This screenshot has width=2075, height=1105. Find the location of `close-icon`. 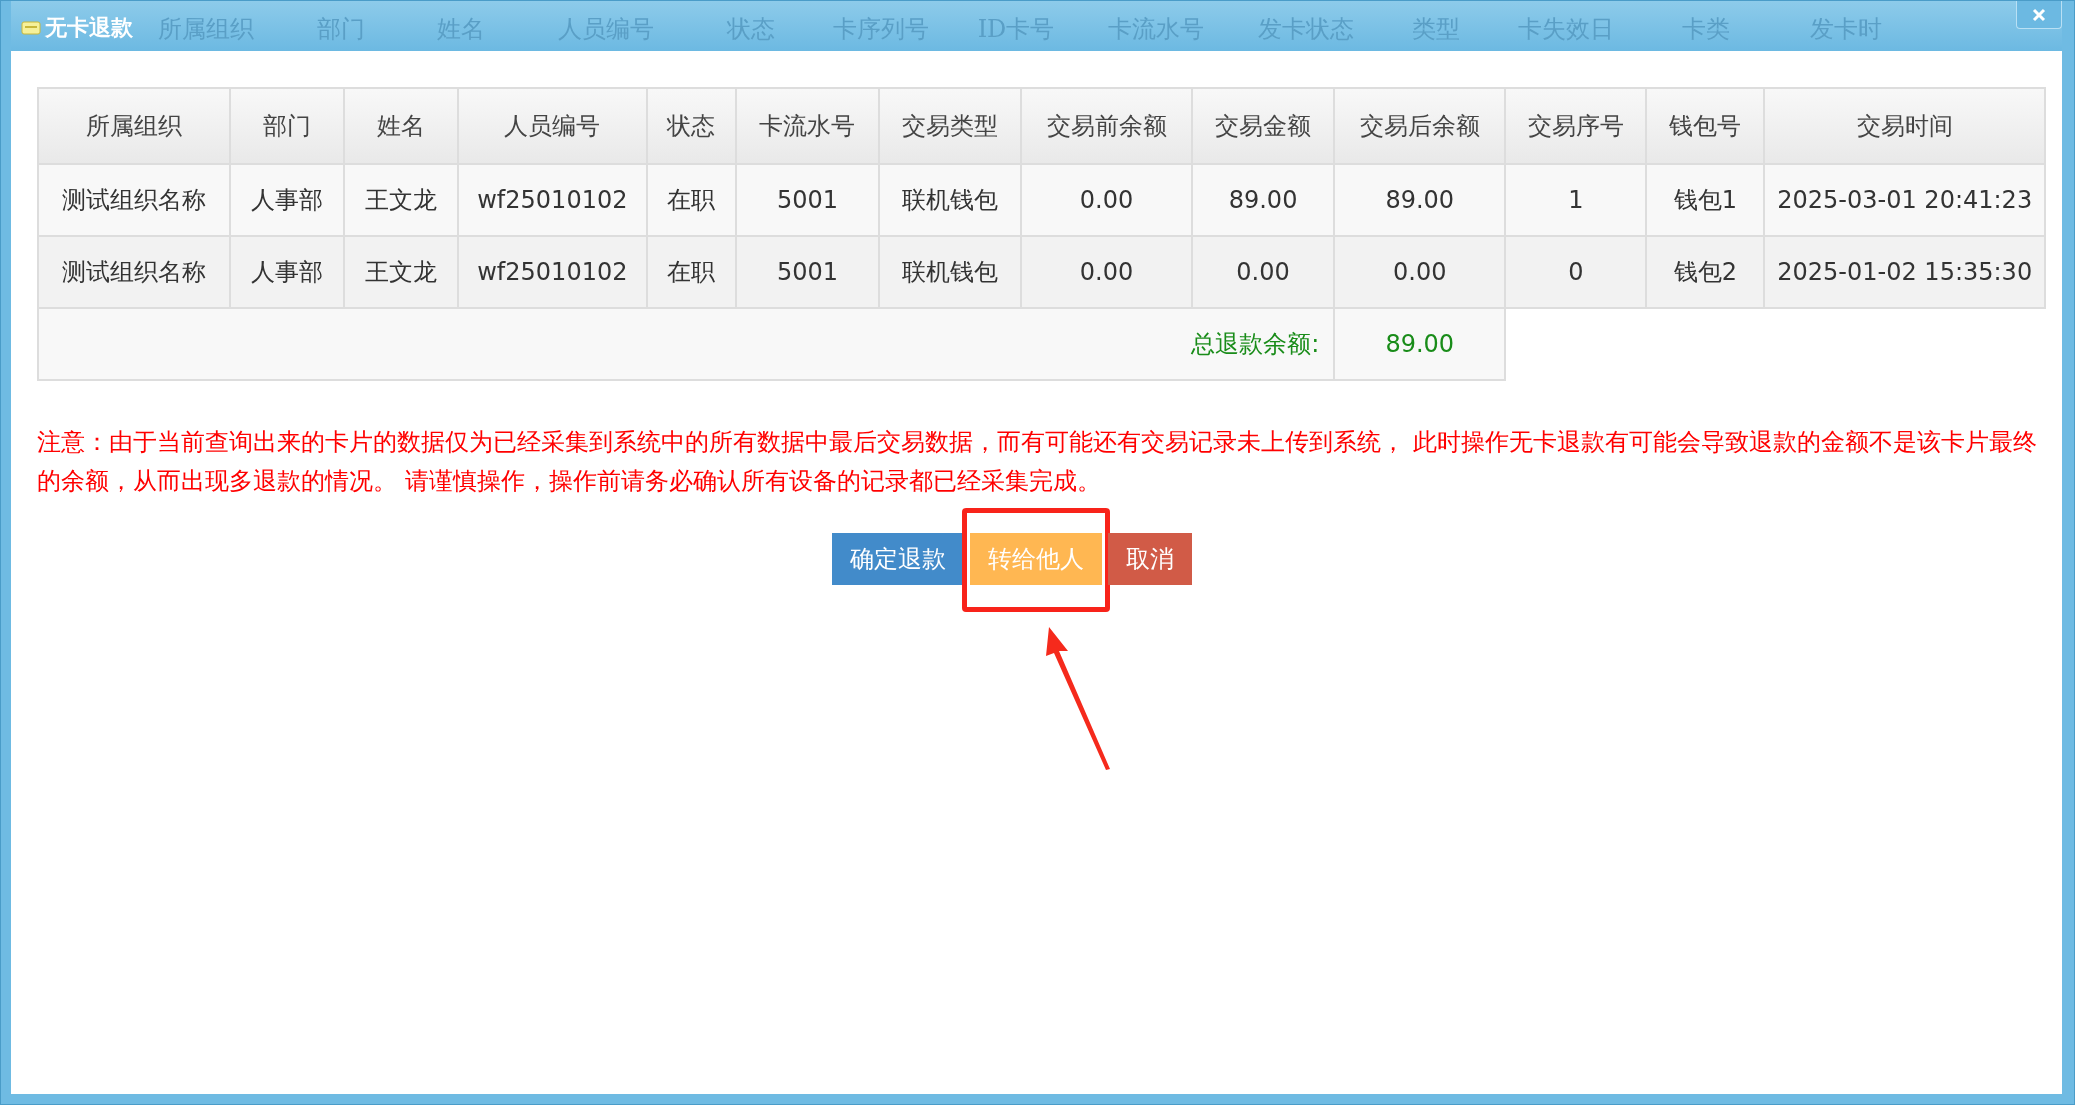

close-icon is located at coordinates (2039, 14).